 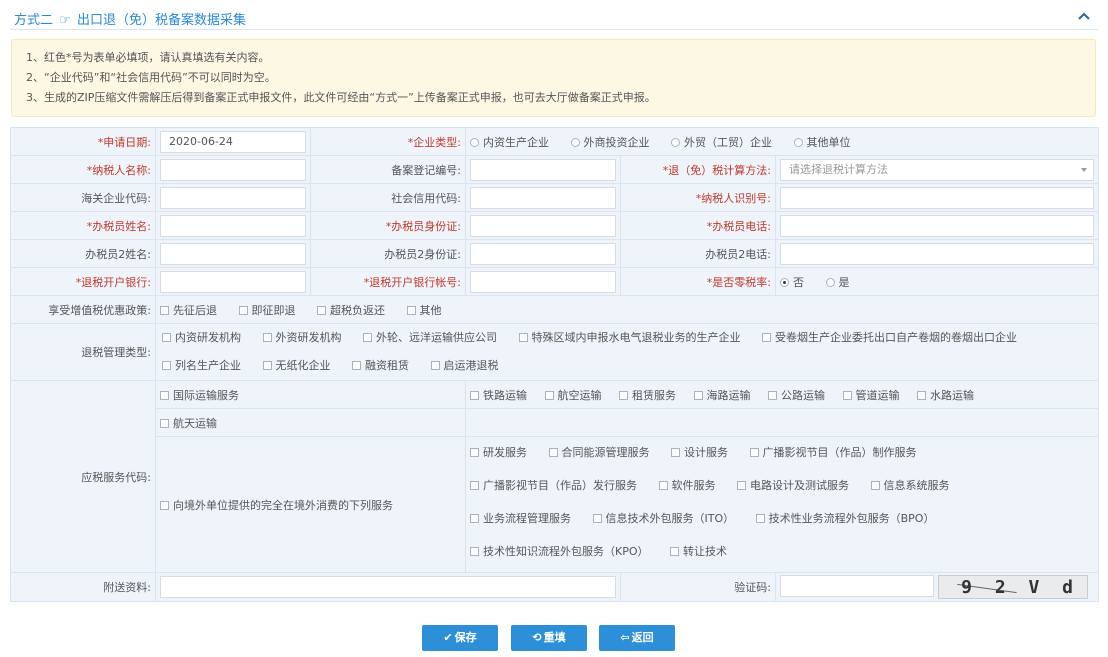 I want to click on svc-overseas-item: 电路设计及测试服务, so click(x=793, y=486).